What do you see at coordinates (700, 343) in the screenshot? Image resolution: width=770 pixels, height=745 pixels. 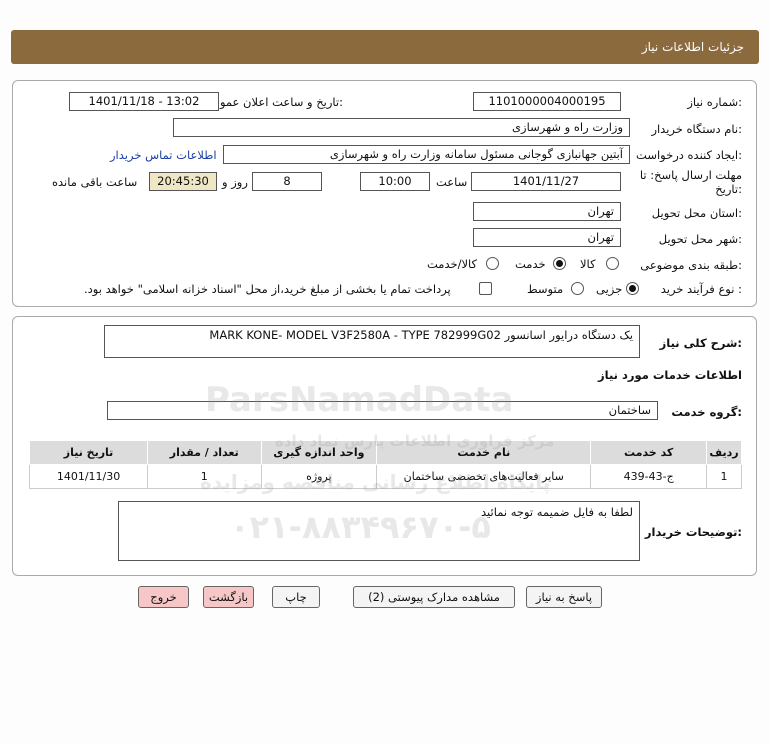 I see `summary-label: شرح کلی نیاز:` at bounding box center [700, 343].